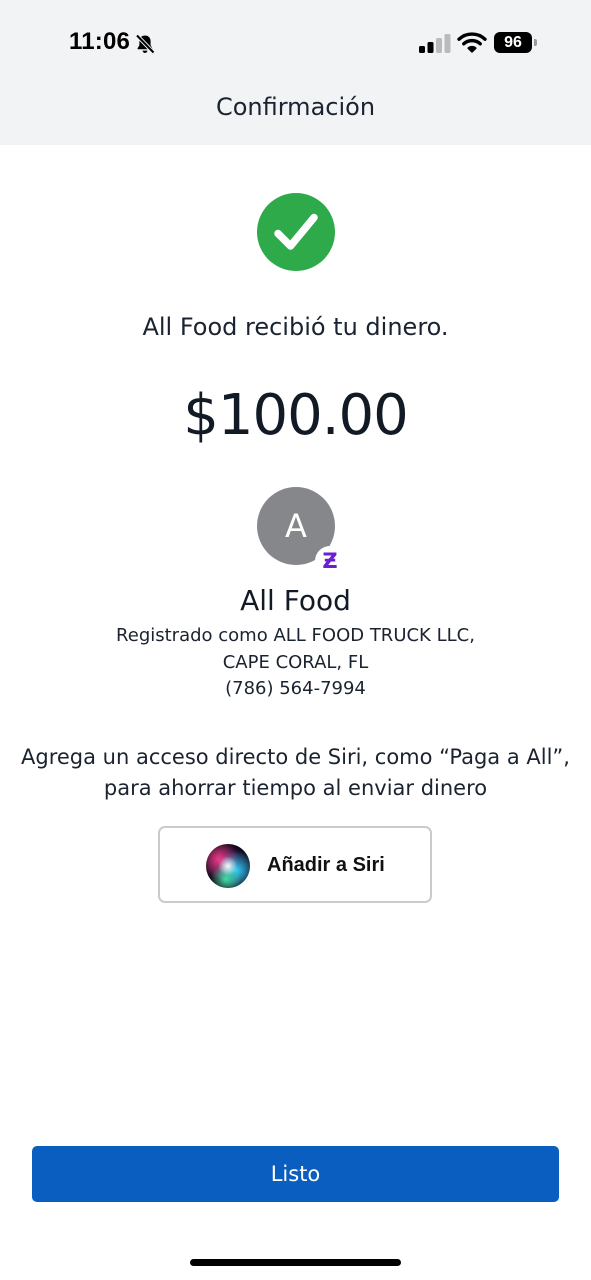 This screenshot has height=1280, width=591. I want to click on status-bar: 11:06 96, so click(295, 44).